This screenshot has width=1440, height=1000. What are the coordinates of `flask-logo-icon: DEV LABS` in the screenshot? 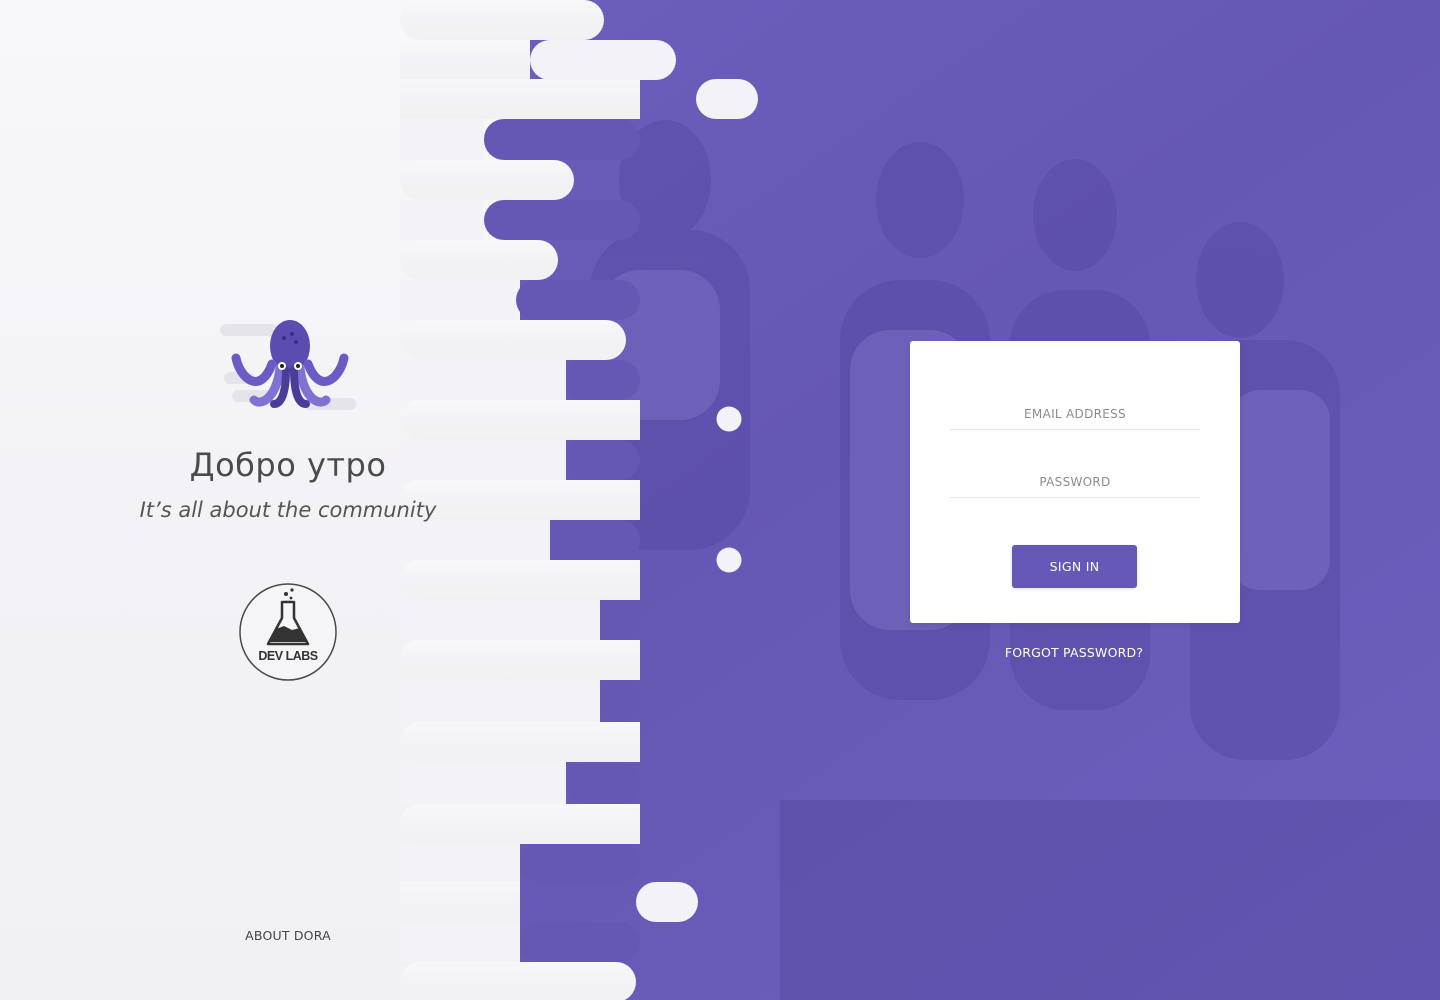 It's located at (288, 632).